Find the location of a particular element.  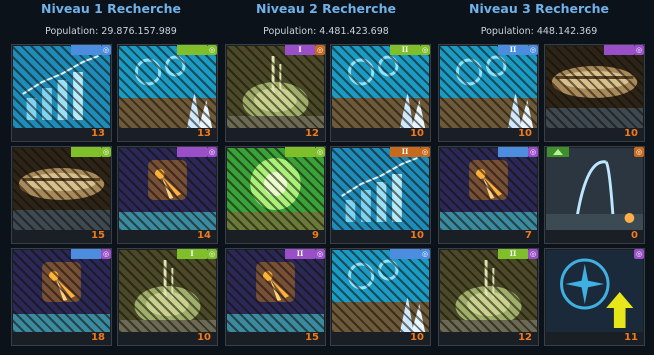

research-level: 7 is located at coordinates (528, 235).